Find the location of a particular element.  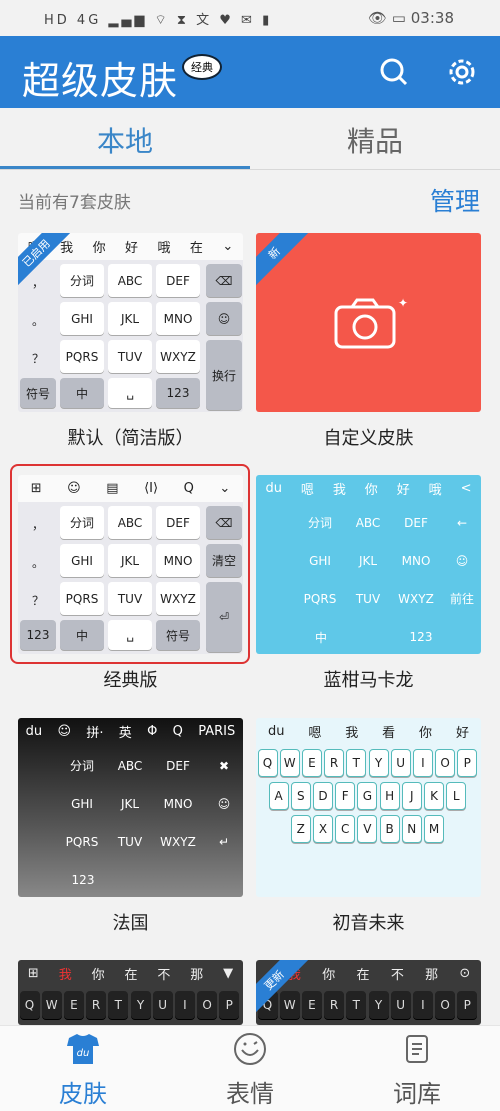

nav-emoji: 表情 is located at coordinates (250, 1070).